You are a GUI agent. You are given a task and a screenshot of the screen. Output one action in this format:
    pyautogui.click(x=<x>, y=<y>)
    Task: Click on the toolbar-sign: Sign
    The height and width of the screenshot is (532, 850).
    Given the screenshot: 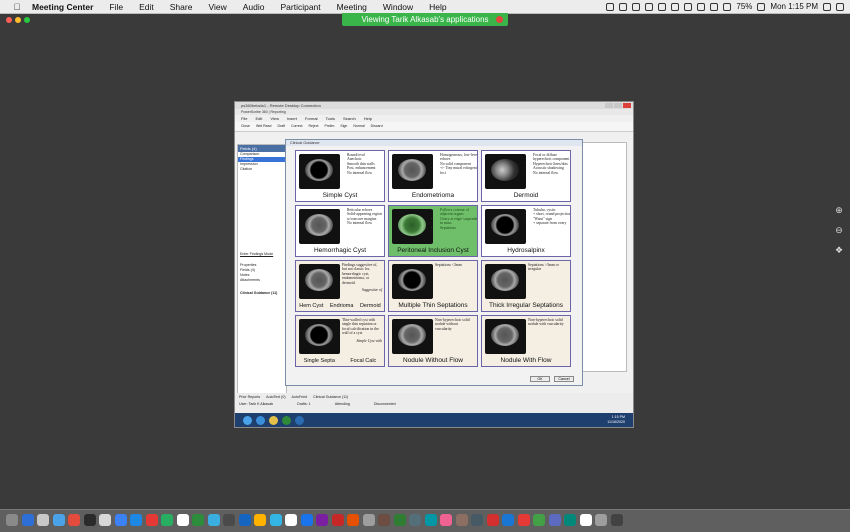 What is the action you would take?
    pyautogui.click(x=343, y=126)
    